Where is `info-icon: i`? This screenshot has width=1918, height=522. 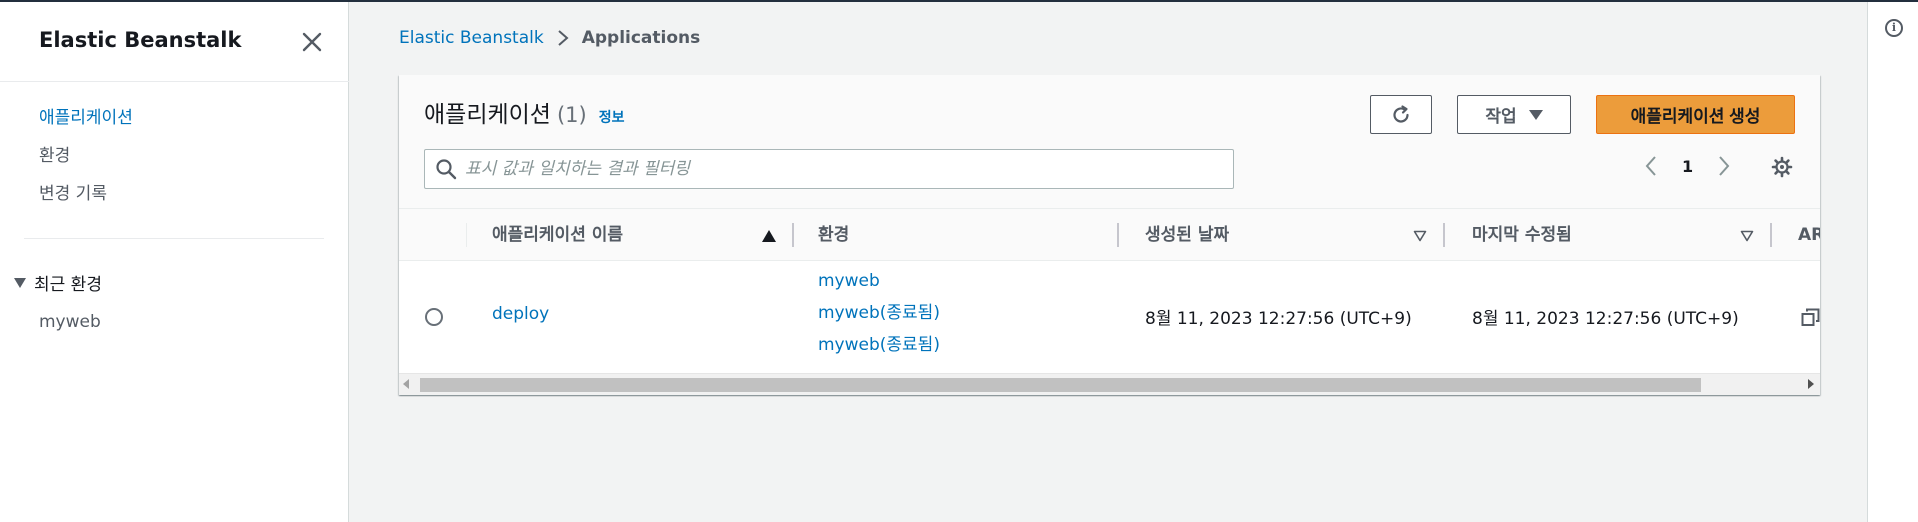
info-icon: i is located at coordinates (1894, 28).